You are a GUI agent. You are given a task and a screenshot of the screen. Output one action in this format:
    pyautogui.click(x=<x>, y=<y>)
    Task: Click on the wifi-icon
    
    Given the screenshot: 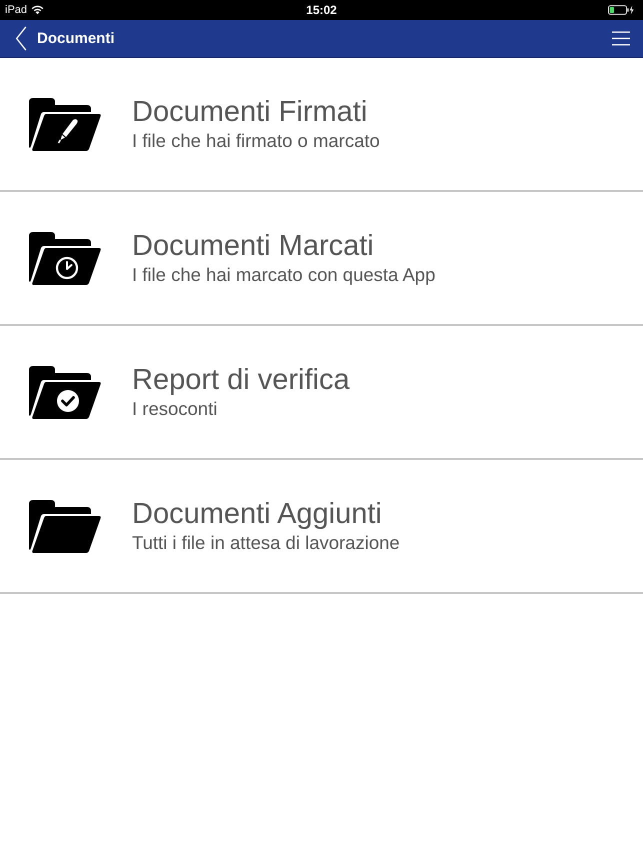 What is the action you would take?
    pyautogui.click(x=37, y=10)
    